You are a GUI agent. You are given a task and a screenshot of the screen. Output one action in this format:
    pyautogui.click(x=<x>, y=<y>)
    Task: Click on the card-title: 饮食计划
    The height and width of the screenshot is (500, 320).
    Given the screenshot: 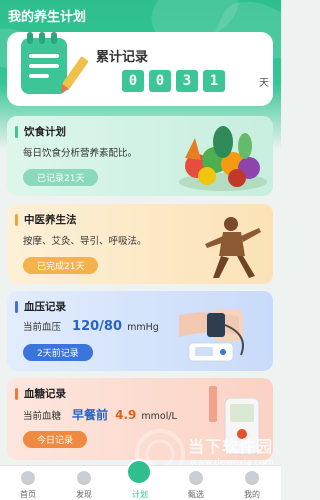 What is the action you would take?
    pyautogui.click(x=45, y=132)
    